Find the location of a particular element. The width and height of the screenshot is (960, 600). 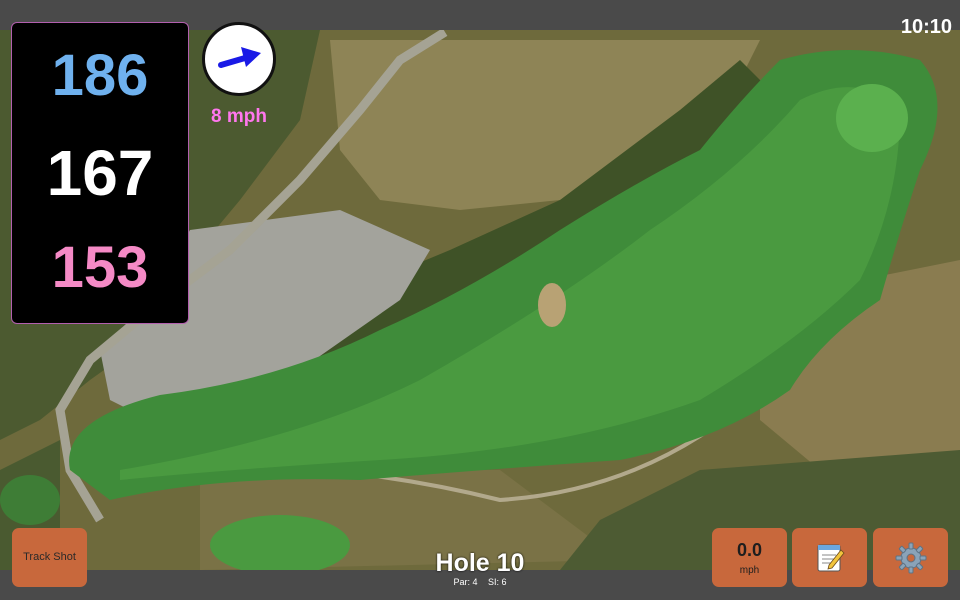

hole-par: Par: 4 is located at coordinates (465, 582).